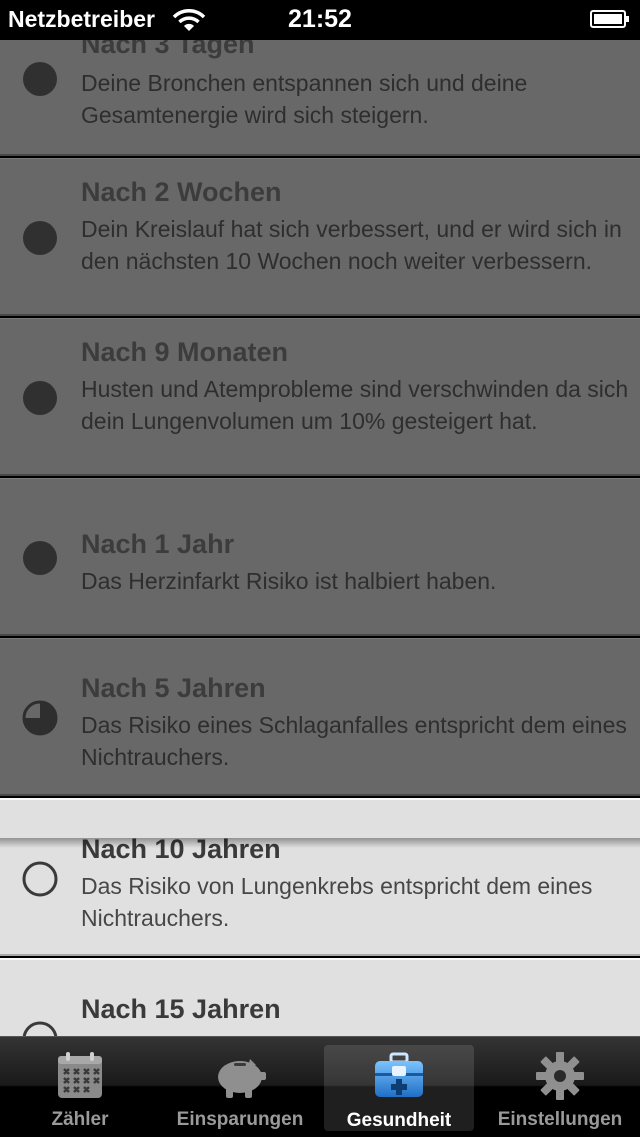 This screenshot has height=1137, width=640. What do you see at coordinates (181, 1009) in the screenshot?
I see `milestone-title: Nach 15 Jahren` at bounding box center [181, 1009].